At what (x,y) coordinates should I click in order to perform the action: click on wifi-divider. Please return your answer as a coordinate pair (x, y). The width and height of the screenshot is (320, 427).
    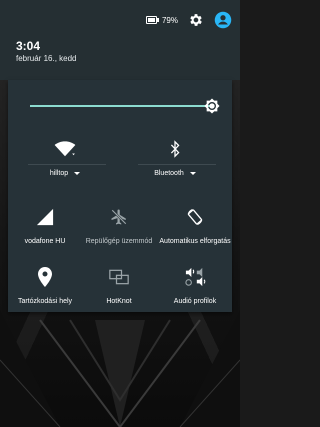
    Looking at the image, I should click on (67, 164).